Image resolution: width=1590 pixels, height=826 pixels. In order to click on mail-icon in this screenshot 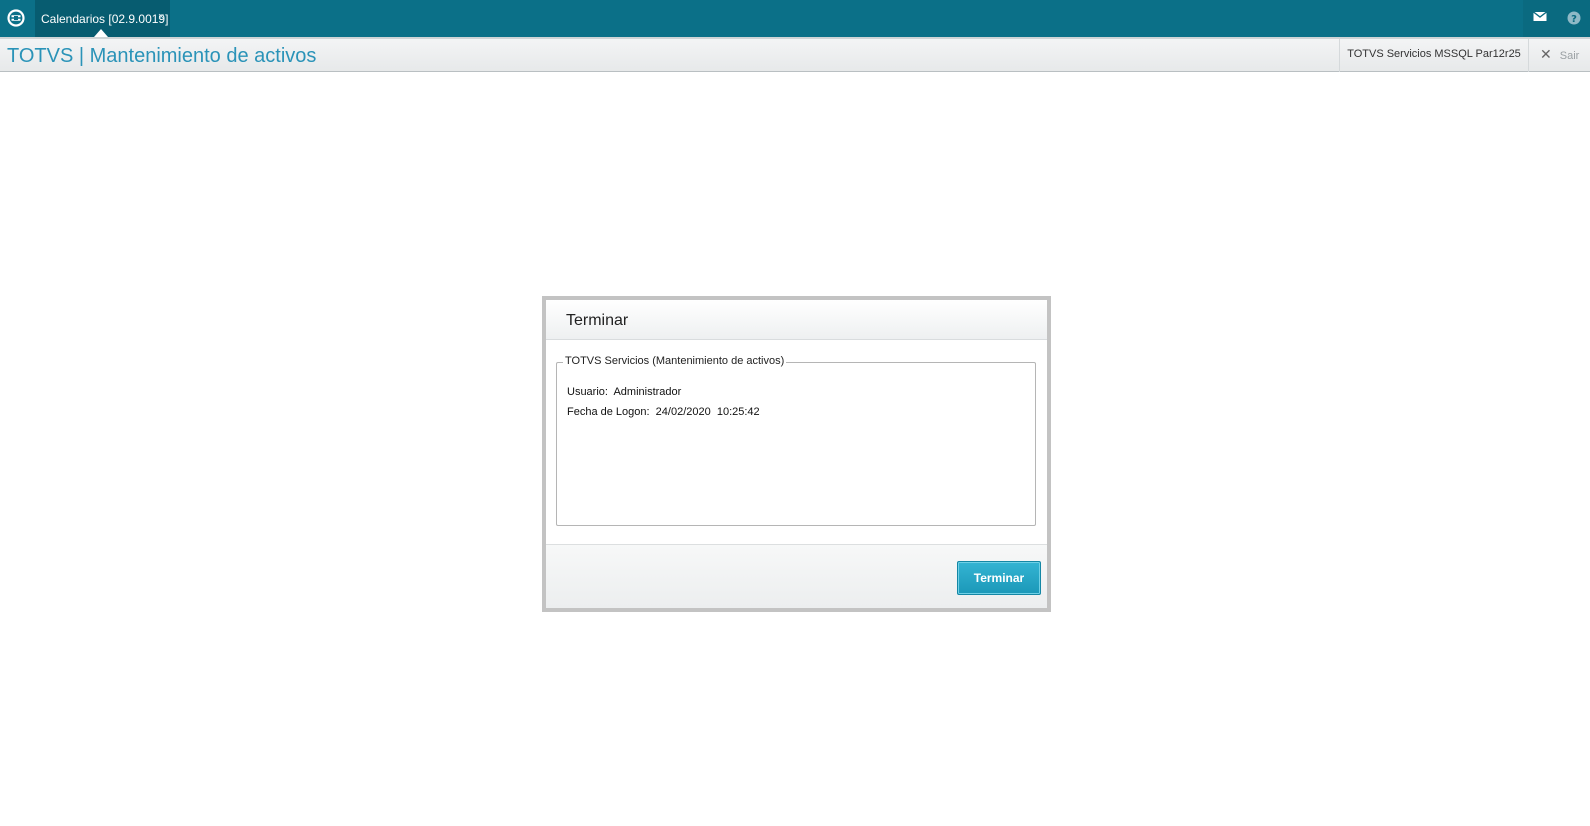, I will do `click(1540, 16)`.